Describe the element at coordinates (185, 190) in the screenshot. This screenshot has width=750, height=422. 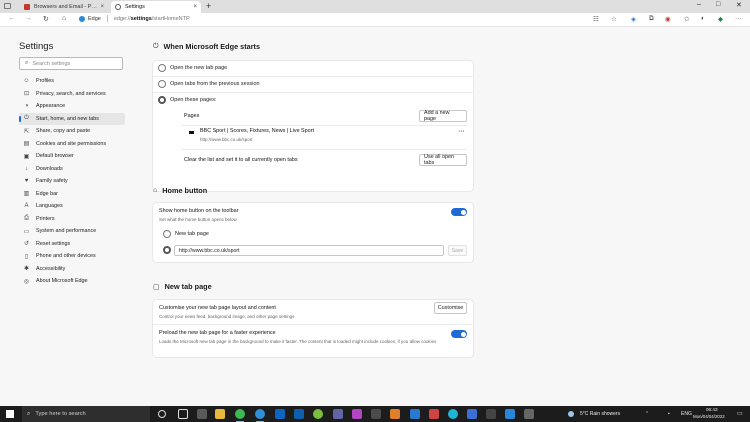
I see `home-heading-text: Home button` at that location.